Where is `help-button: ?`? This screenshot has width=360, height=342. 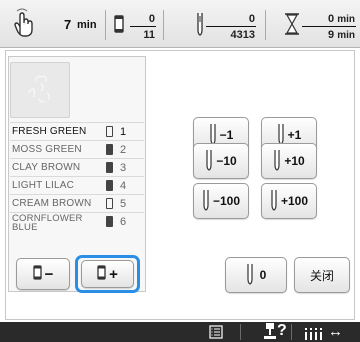
help-button: ? is located at coordinates (266, 332).